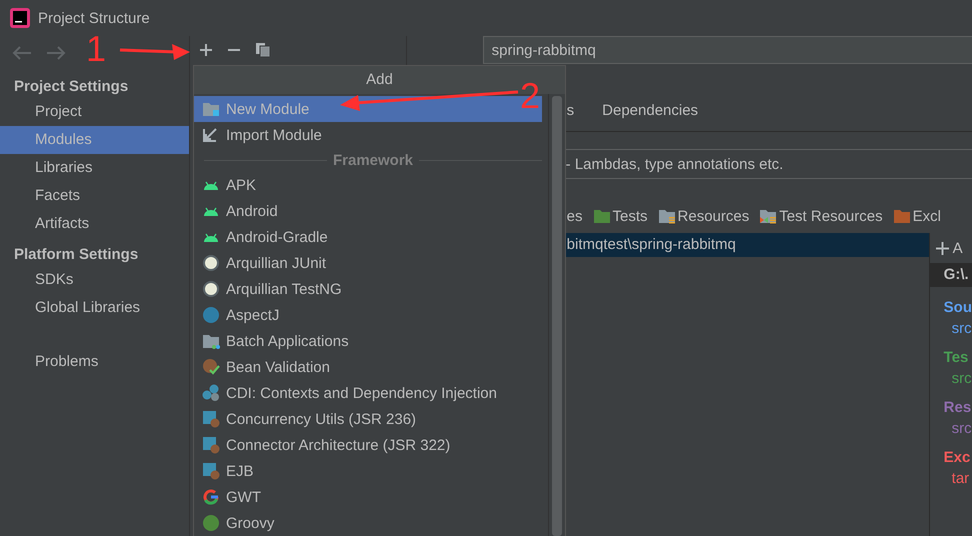 This screenshot has width=972, height=536. What do you see at coordinates (368, 393) in the screenshot?
I see `menu-item: CDI: Contexts and Dependency Injection` at bounding box center [368, 393].